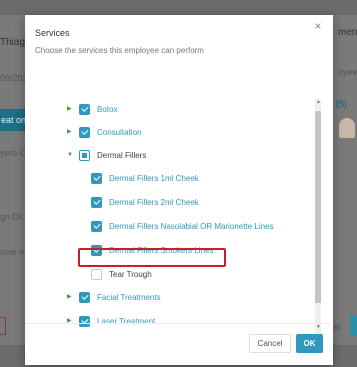  Describe the element at coordinates (318, 327) in the screenshot. I see `scroll-down-icon: ▼` at that location.